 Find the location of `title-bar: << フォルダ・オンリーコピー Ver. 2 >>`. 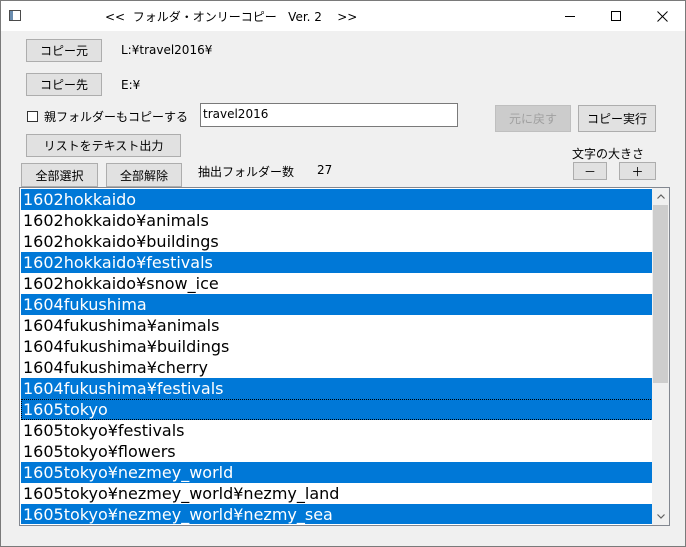

title-bar: << フォルダ・オンリーコピー Ver. 2 >> is located at coordinates (343, 16).